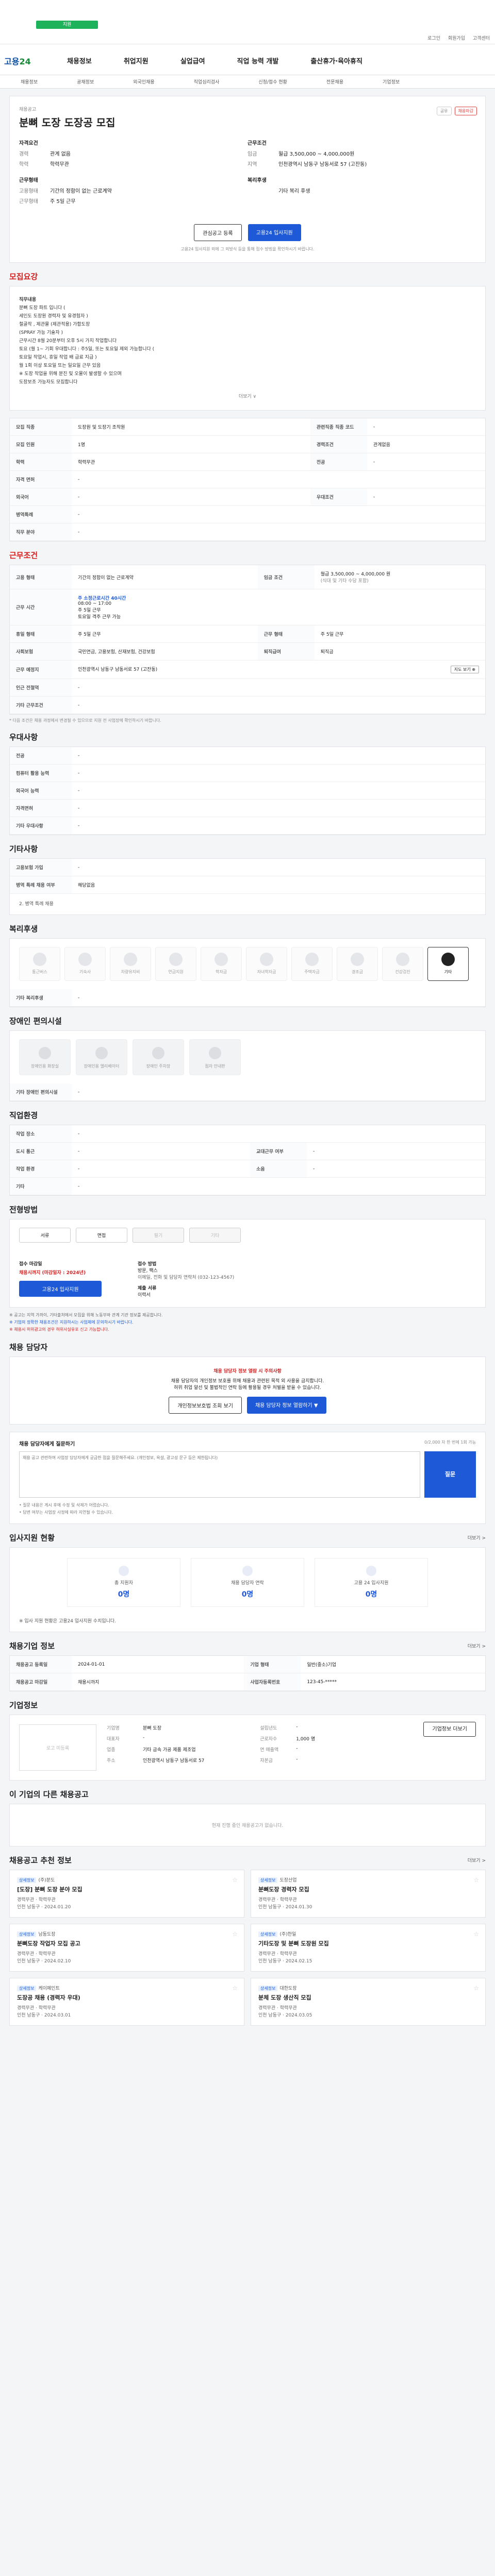 This screenshot has height=2576, width=495. What do you see at coordinates (47, 1934) in the screenshot?
I see `rec-company: 남동도장` at bounding box center [47, 1934].